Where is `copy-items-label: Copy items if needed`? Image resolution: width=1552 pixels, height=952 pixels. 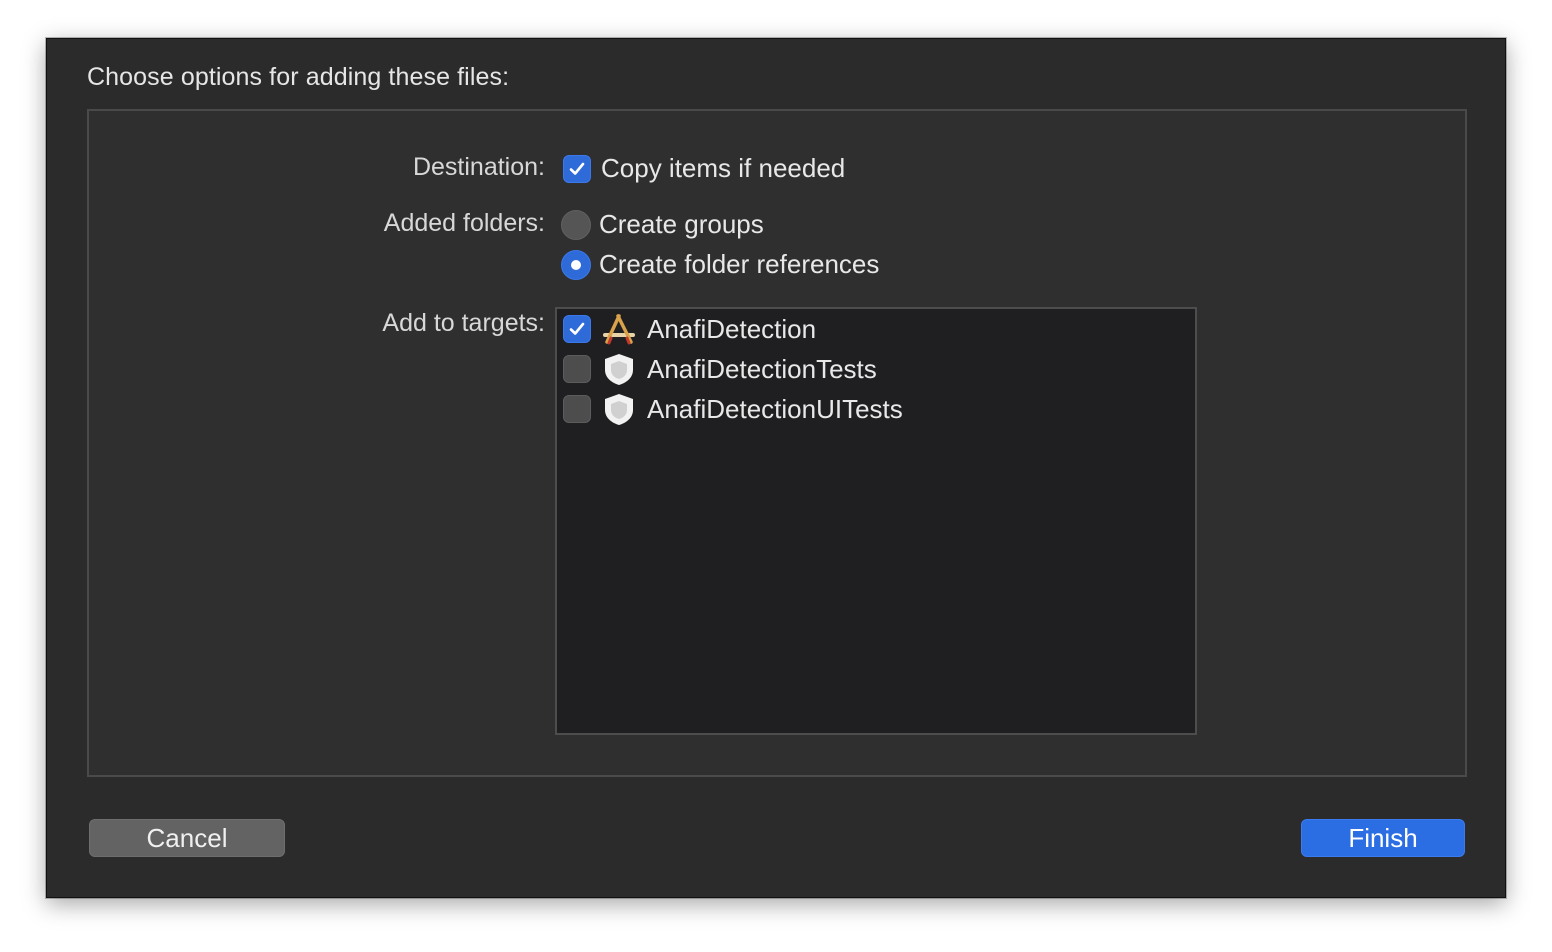
copy-items-label: Copy items if needed is located at coordinates (723, 168).